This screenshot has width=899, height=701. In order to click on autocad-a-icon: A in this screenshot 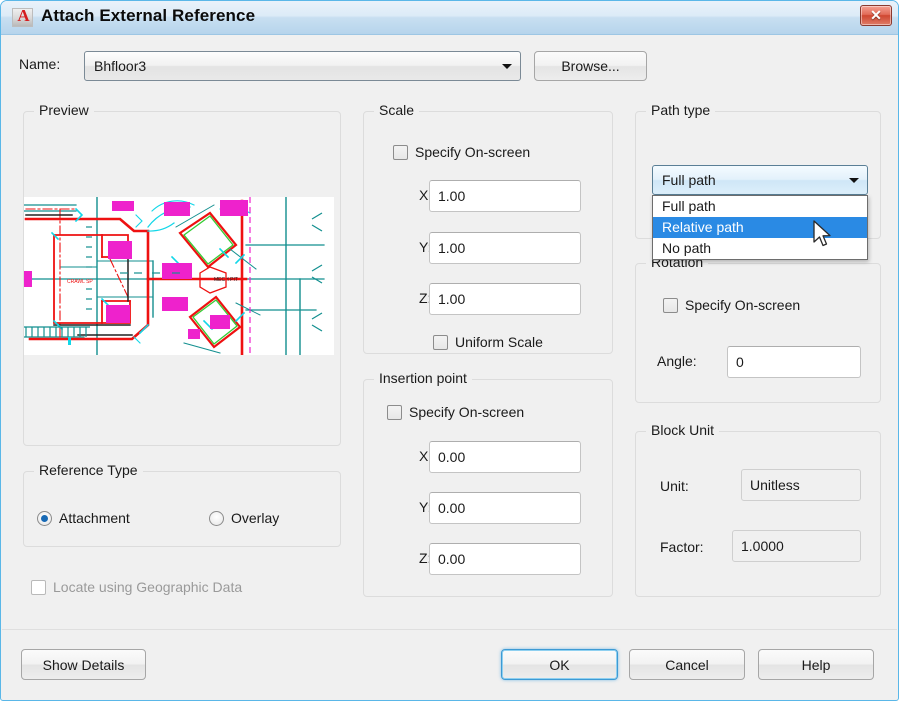, I will do `click(22, 16)`.